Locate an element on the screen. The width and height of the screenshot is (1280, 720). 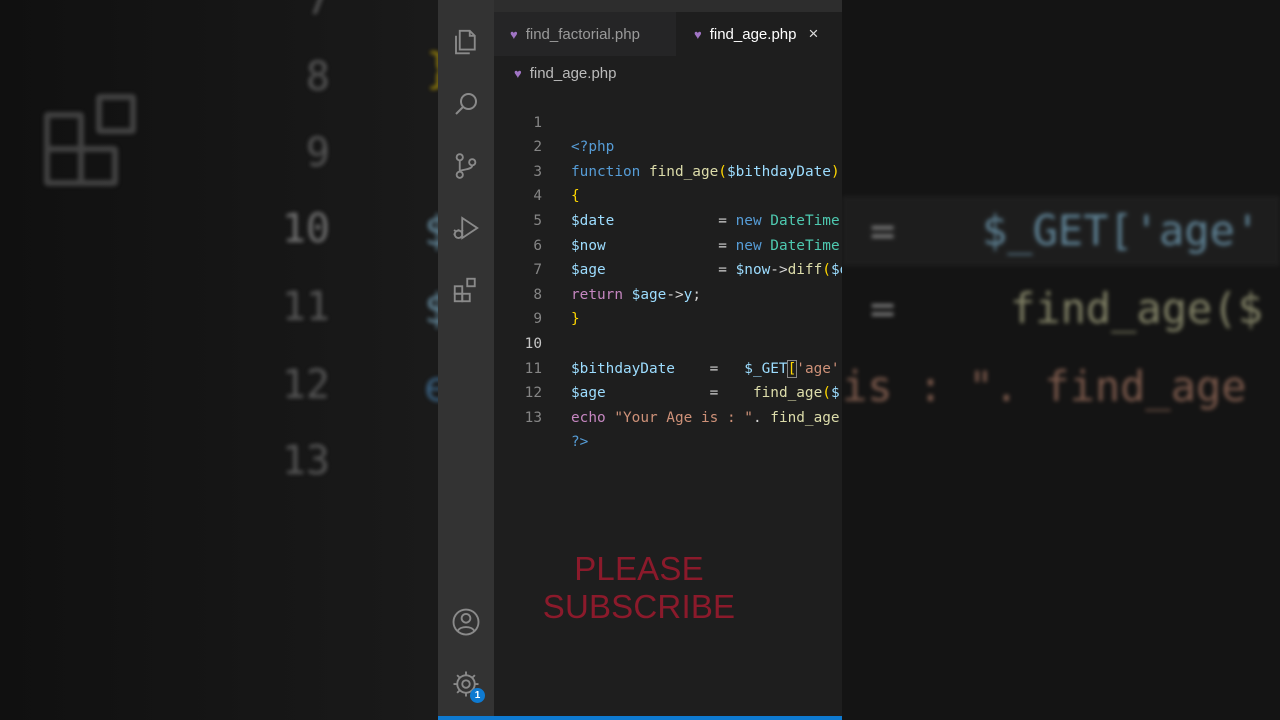
settings-notification-badge: 1 is located at coordinates (477, 695).